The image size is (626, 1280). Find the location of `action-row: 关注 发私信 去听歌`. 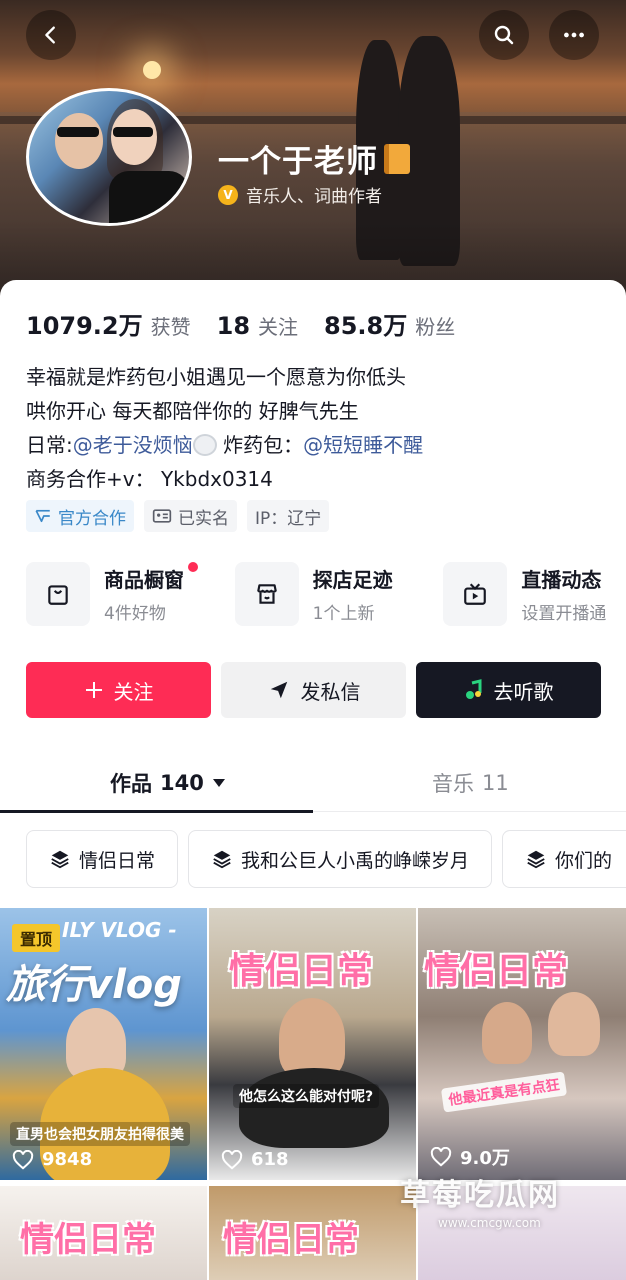

action-row: 关注 发私信 去听歌 is located at coordinates (313, 690).